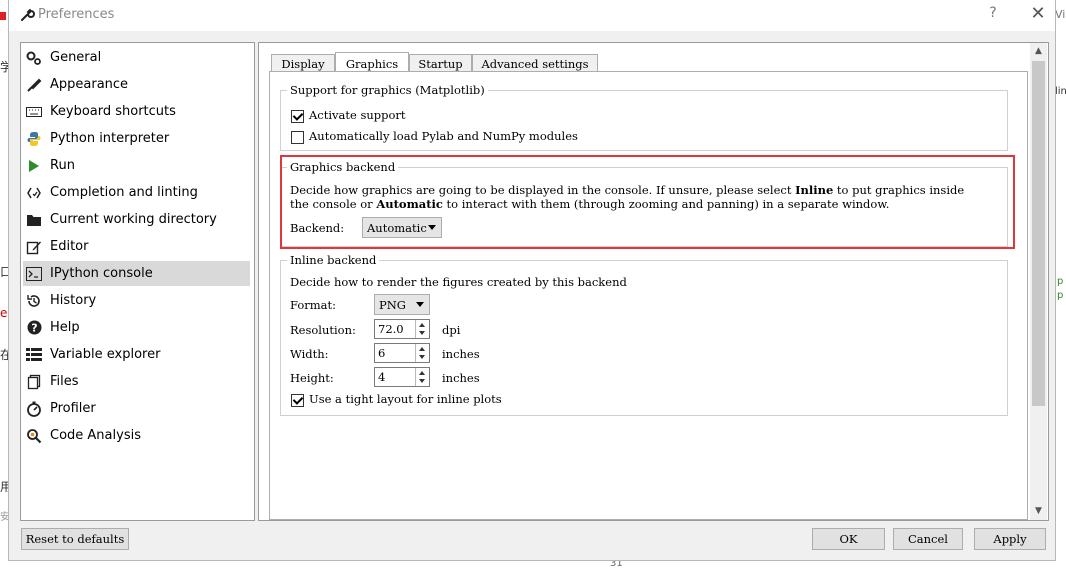 The height and width of the screenshot is (569, 1066). Describe the element at coordinates (34, 409) in the screenshot. I see `profiler-icon` at that location.